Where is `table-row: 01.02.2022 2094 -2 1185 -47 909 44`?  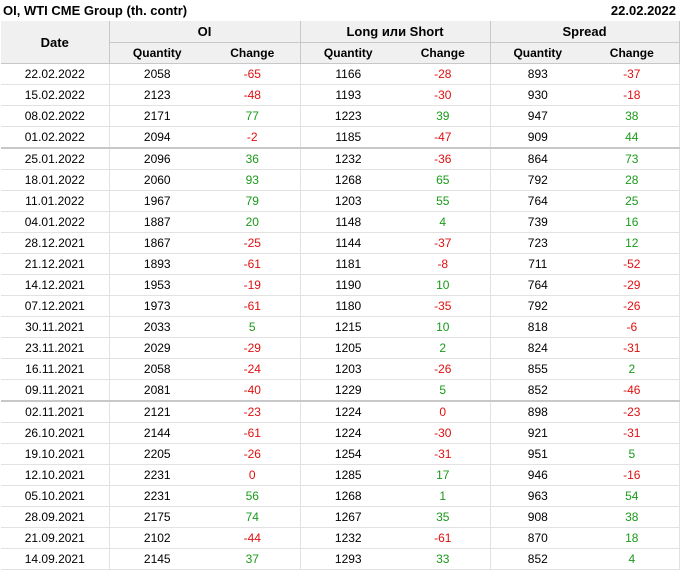 table-row: 01.02.2022 2094 -2 1185 -47 909 44 is located at coordinates (340, 137).